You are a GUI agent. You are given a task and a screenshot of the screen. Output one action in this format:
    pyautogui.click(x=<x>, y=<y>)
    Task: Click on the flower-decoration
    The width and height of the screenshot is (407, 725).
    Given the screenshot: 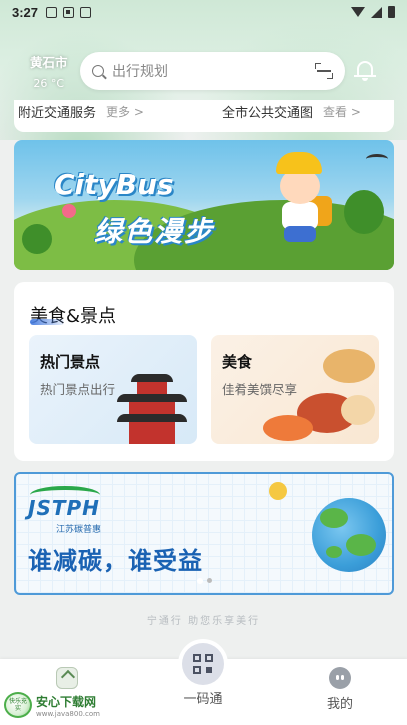 What is the action you would take?
    pyautogui.click(x=69, y=211)
    